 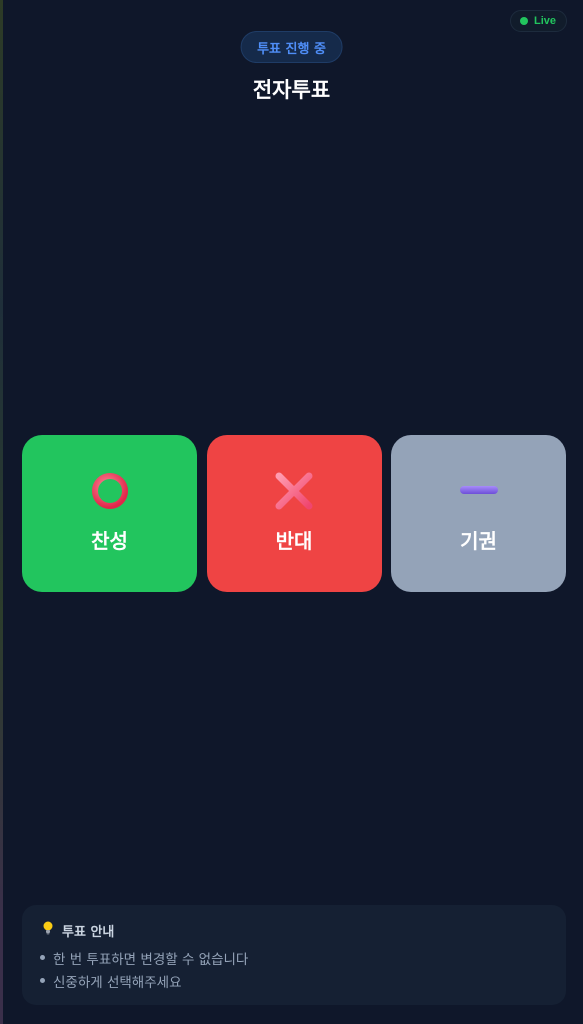 I want to click on guide-item-text: 한 번 투표하면 변경할 수 없습니다, so click(x=151, y=959).